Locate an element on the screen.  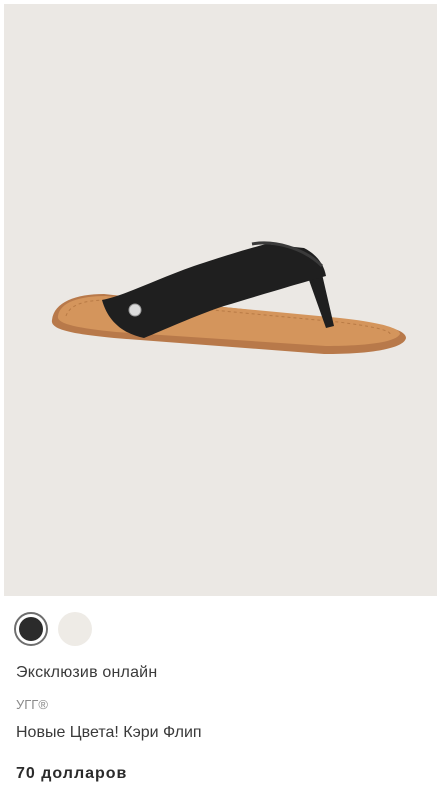
swatch-cream is located at coordinates (75, 629).